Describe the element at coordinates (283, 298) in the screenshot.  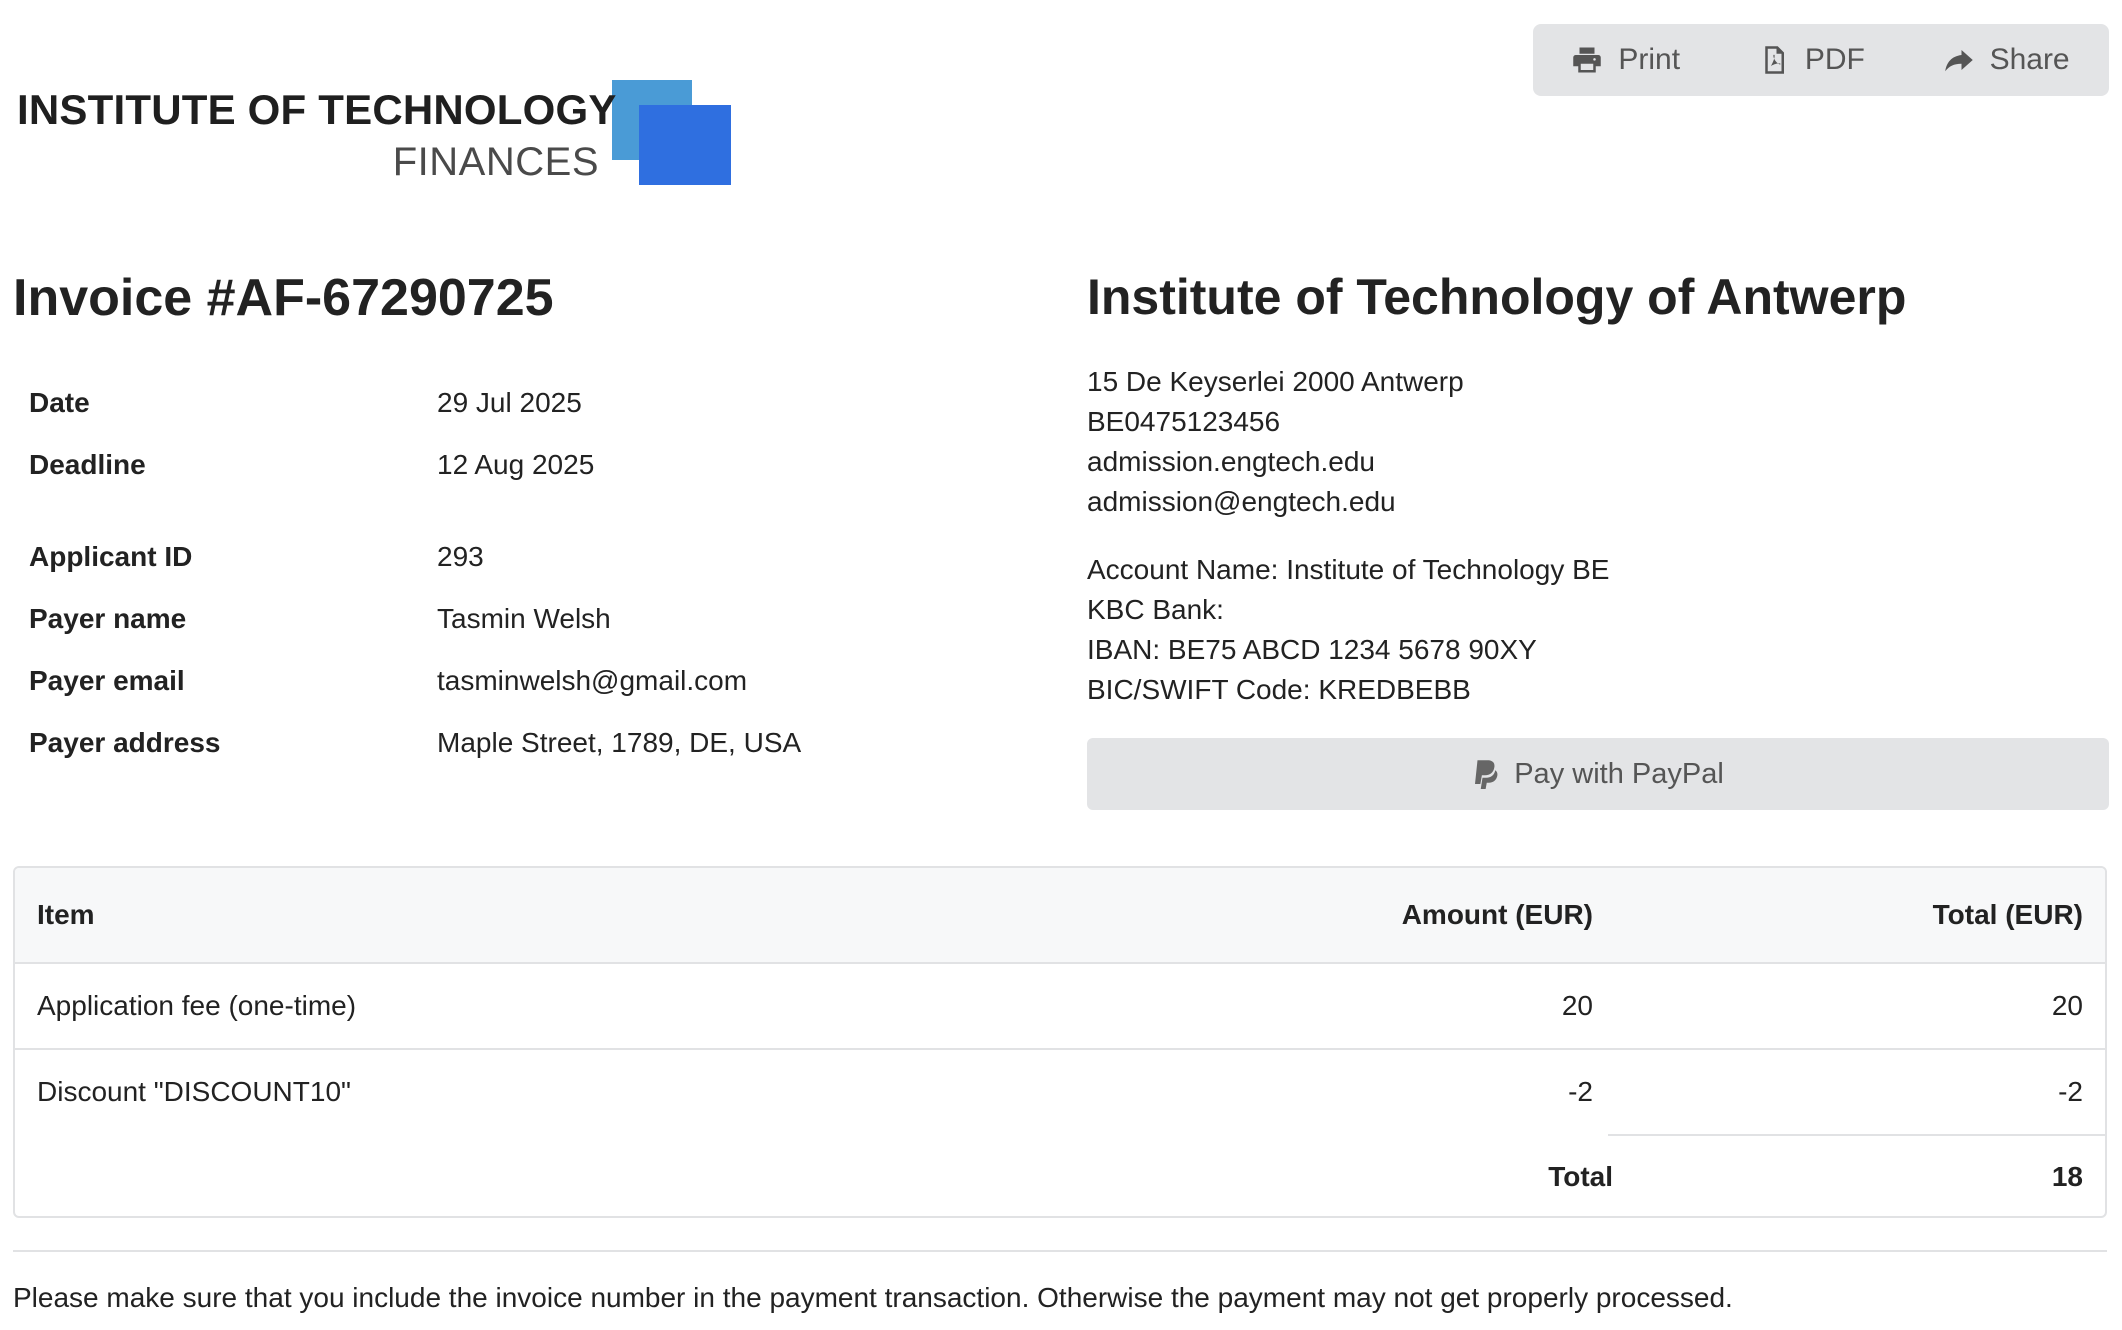
I see `invoice-title: Invoice #AF-67290725` at that location.